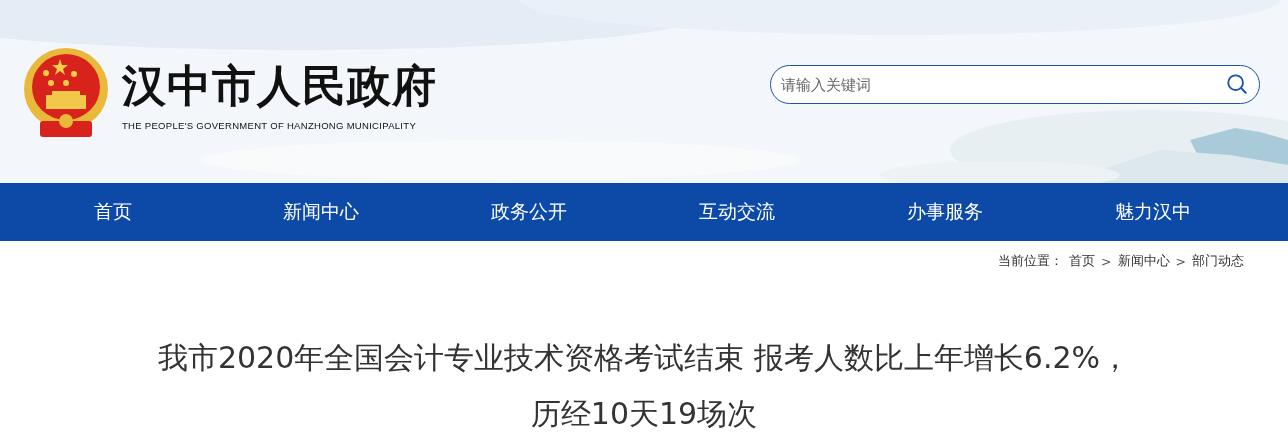 The image size is (1288, 445). I want to click on nav-link: 首页, so click(113, 212).